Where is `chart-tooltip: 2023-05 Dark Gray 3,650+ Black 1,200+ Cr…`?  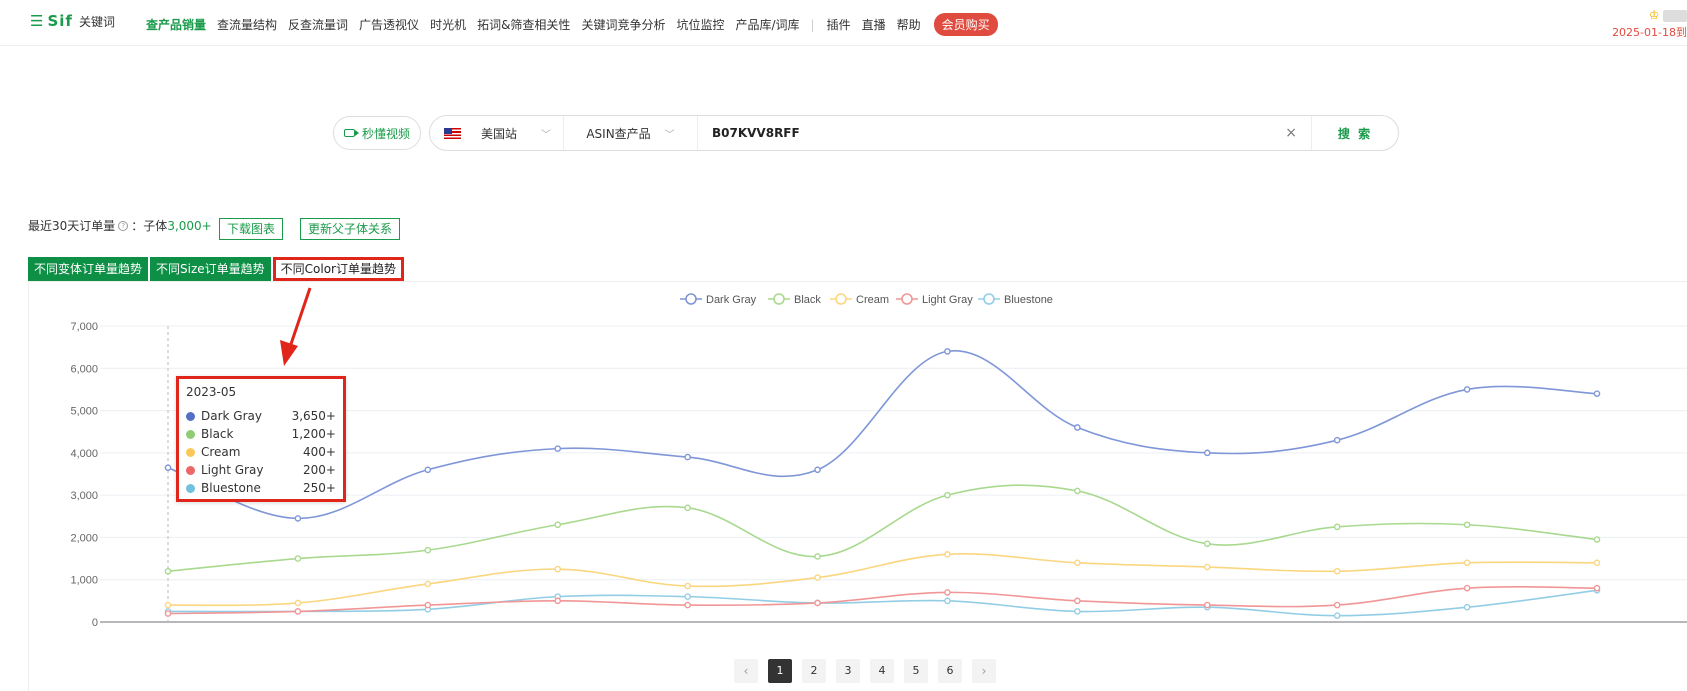
chart-tooltip: 2023-05 Dark Gray 3,650+ Black 1,200+ Cr… is located at coordinates (261, 439).